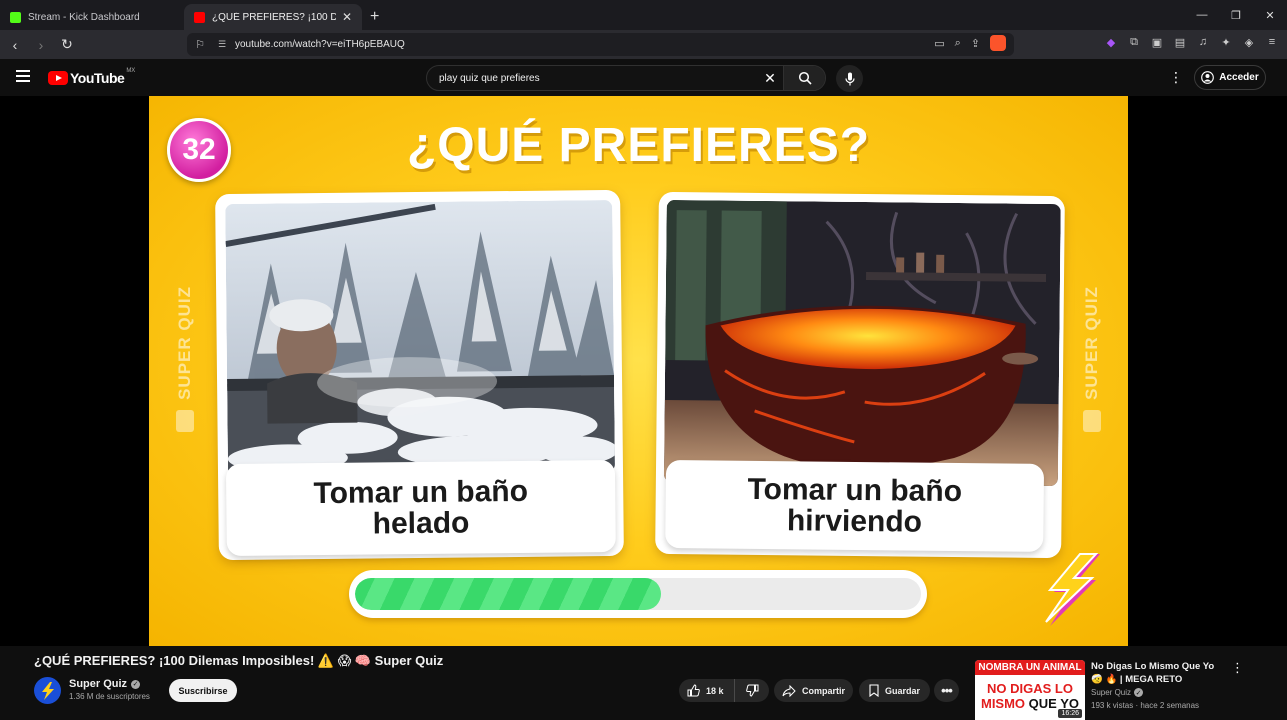 The image size is (1287, 720). What do you see at coordinates (199, 17) in the screenshot?
I see `youtube-favicon-icon` at bounding box center [199, 17].